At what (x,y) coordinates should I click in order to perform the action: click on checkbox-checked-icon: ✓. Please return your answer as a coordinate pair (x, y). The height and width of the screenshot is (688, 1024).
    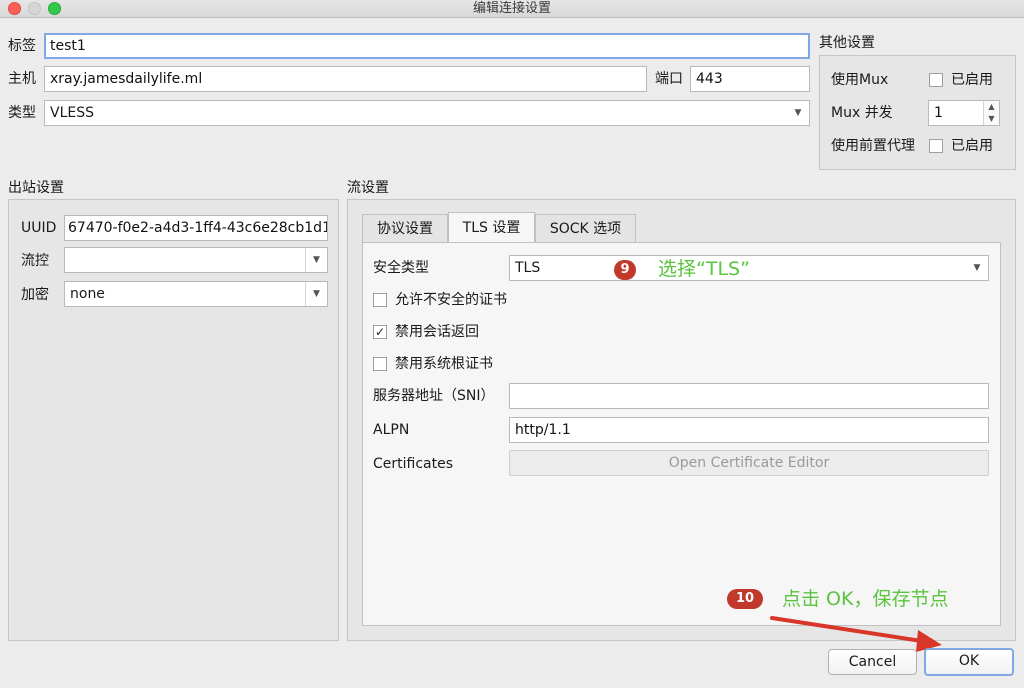
    Looking at the image, I should click on (380, 332).